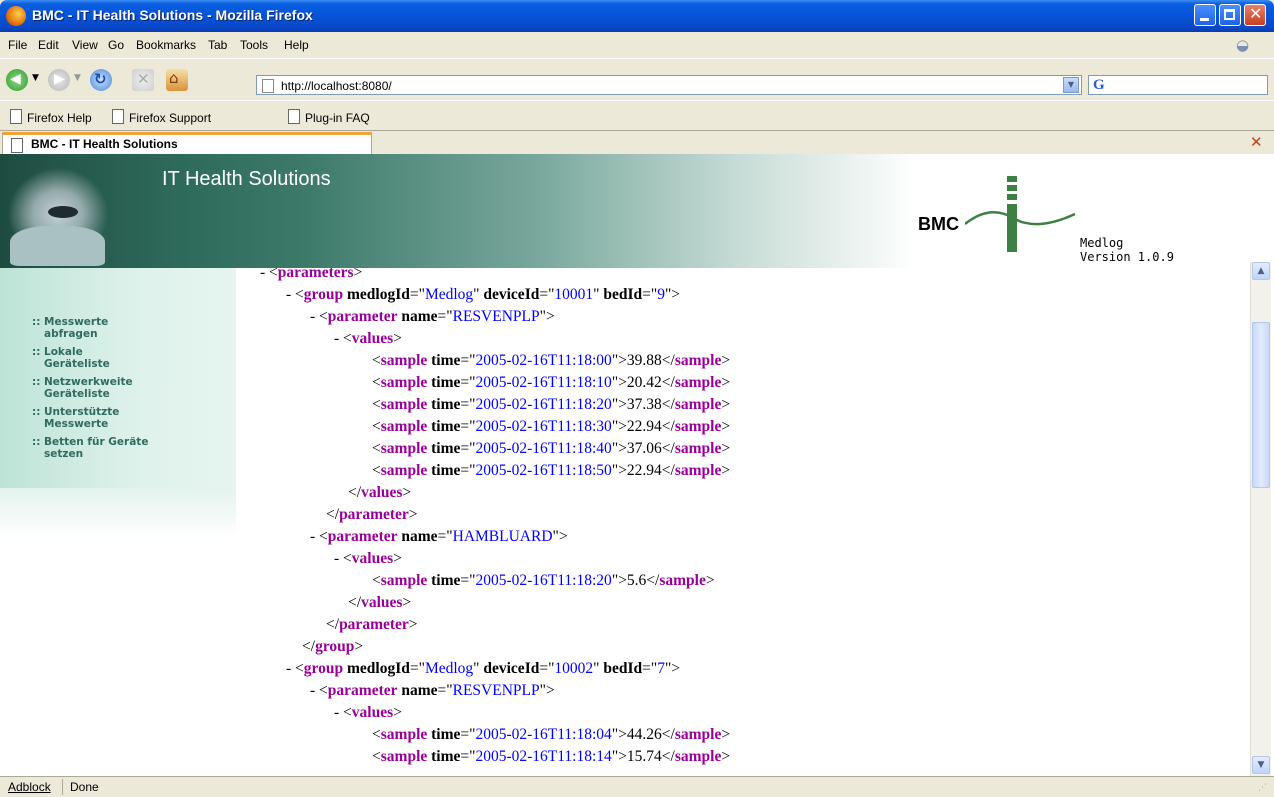 The width and height of the screenshot is (1274, 797). What do you see at coordinates (174, 78) in the screenshot?
I see `home-icon: ⌂` at bounding box center [174, 78].